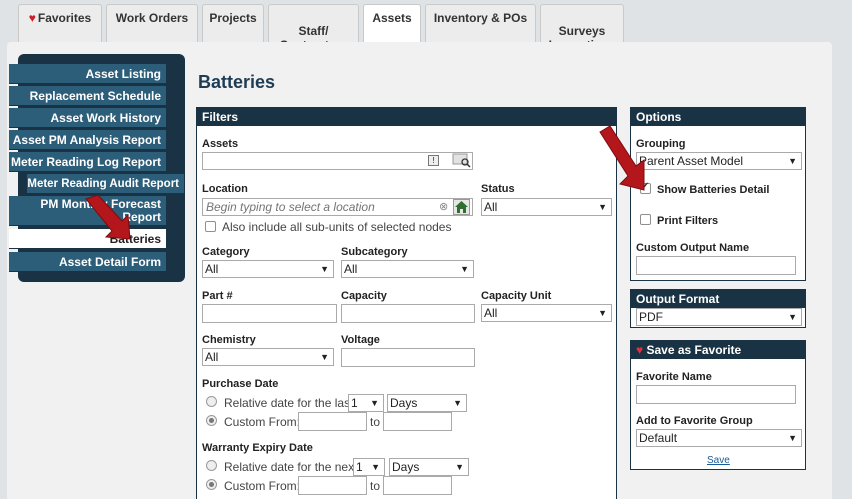  Describe the element at coordinates (406, 117) in the screenshot. I see `filters-heading: Filters` at that location.